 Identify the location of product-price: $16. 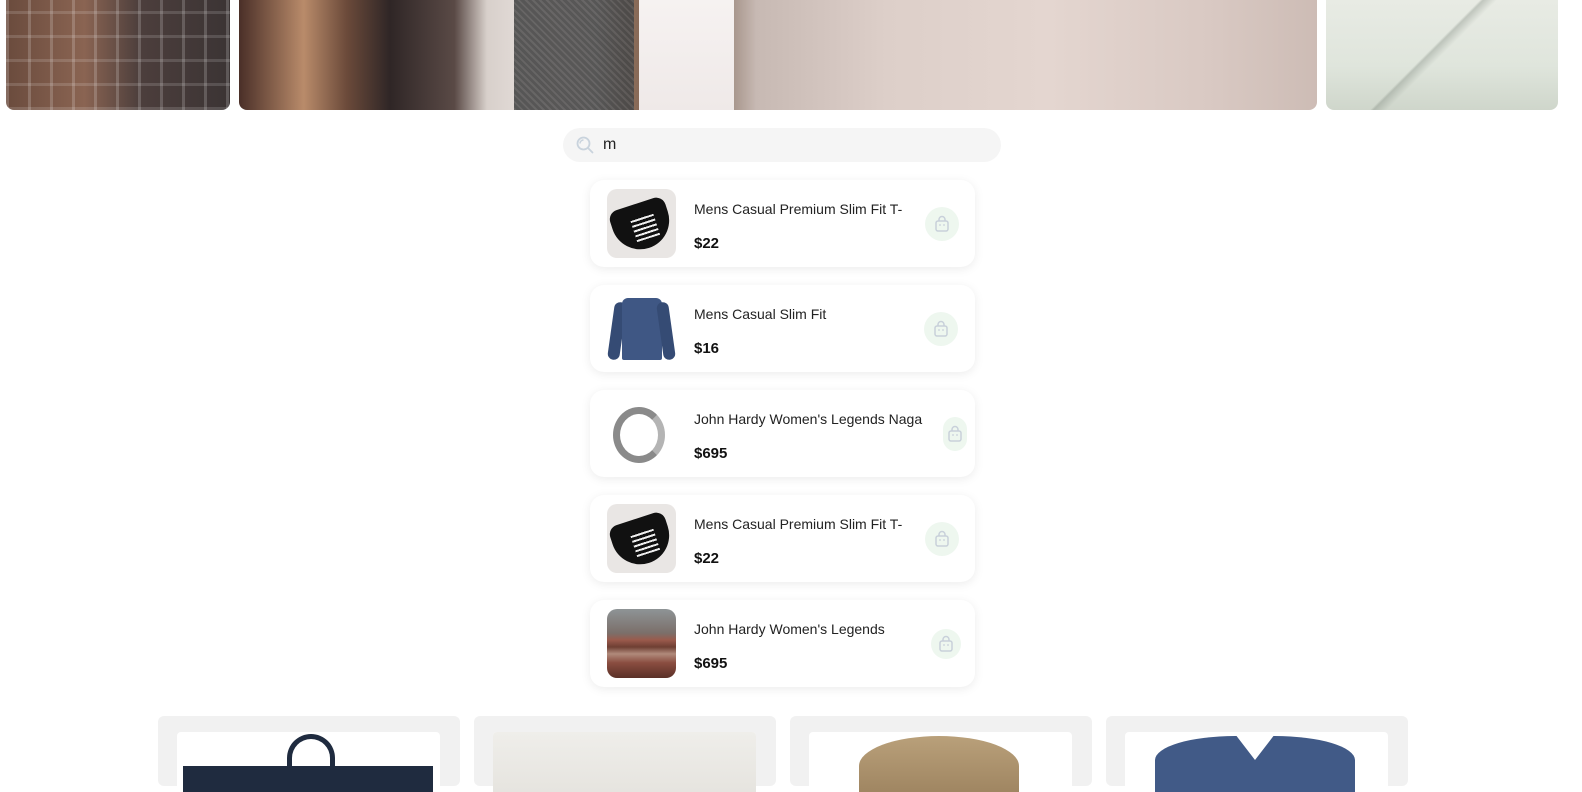
(707, 348).